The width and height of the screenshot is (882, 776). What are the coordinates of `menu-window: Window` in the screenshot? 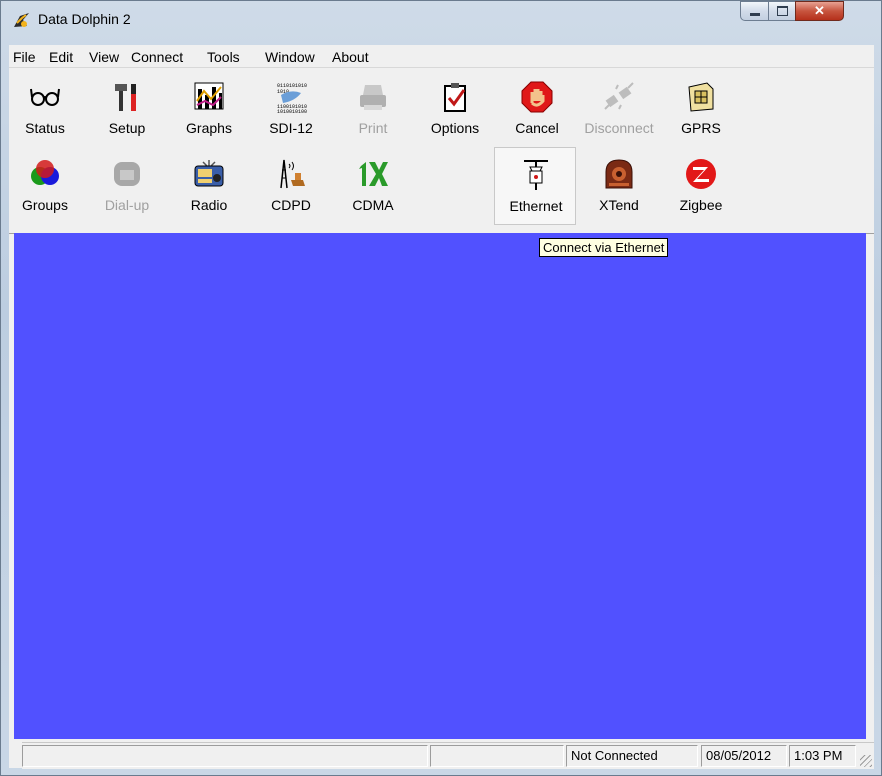 It's located at (290, 57).